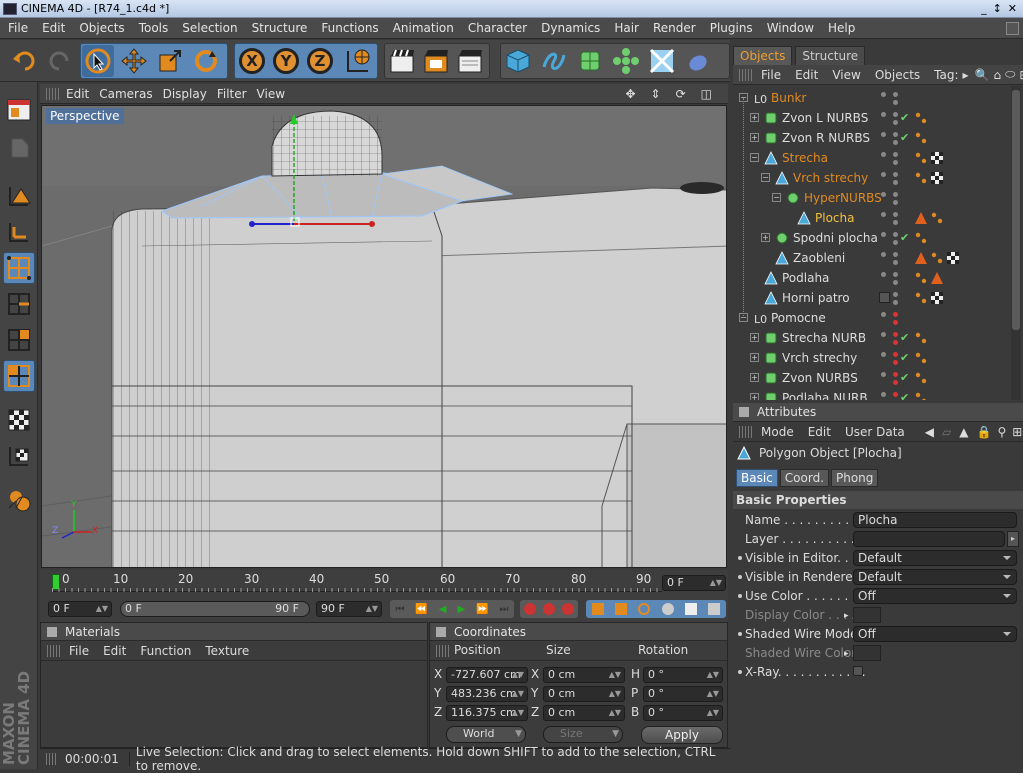 Image resolution: width=1023 pixels, height=773 pixels. Describe the element at coordinates (60, 61) in the screenshot. I see `redo-icon` at that location.